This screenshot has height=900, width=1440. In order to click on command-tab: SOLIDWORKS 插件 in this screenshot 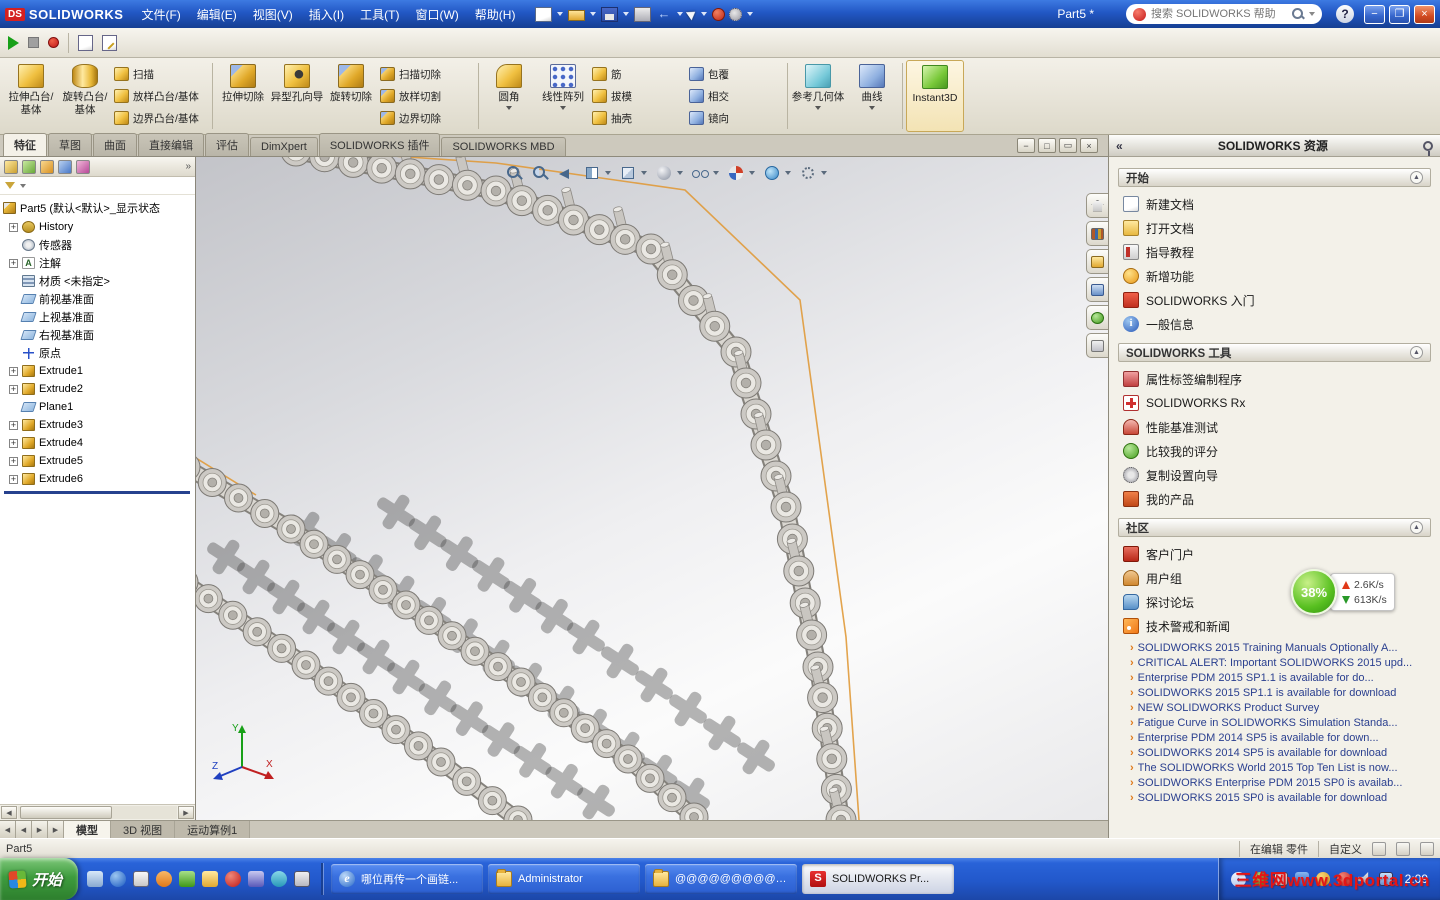, I will do `click(379, 144)`.